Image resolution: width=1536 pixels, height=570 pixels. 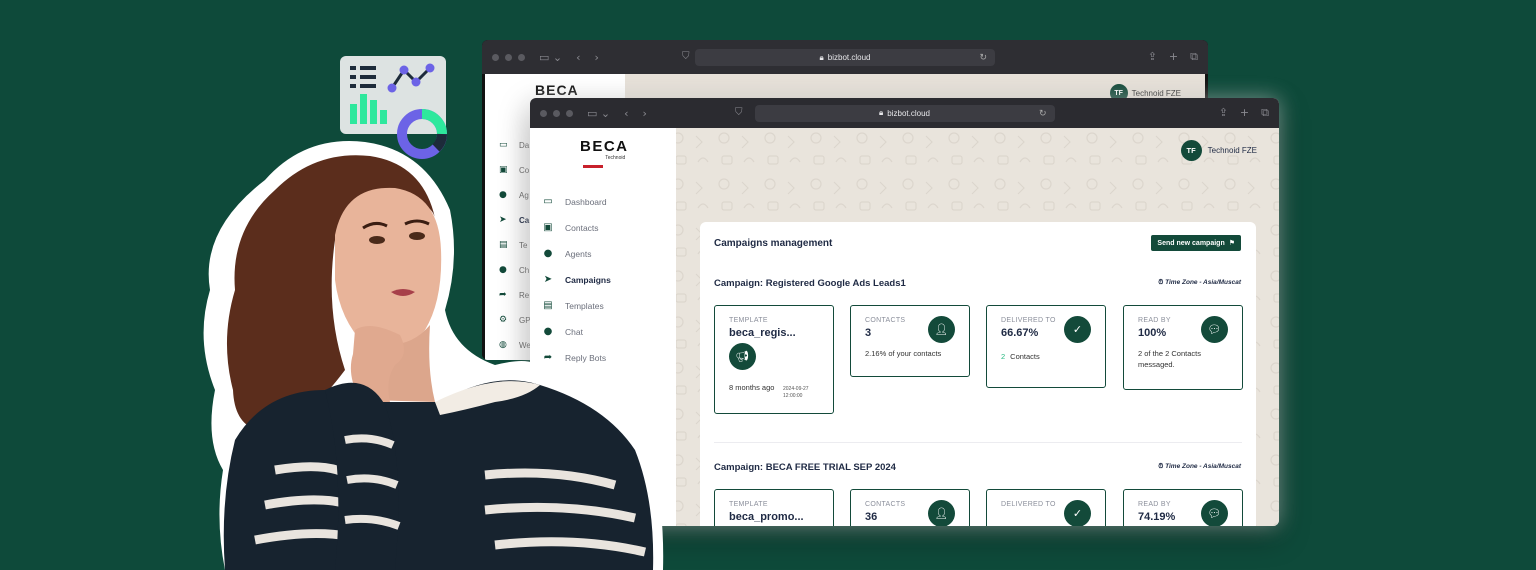 I want to click on back-browser-toolbar: ▭ ⌄ ‹ › ⛉ 🔒︎ bizbot.cloud ↻ ⇪ + ⧉, so click(x=845, y=57).